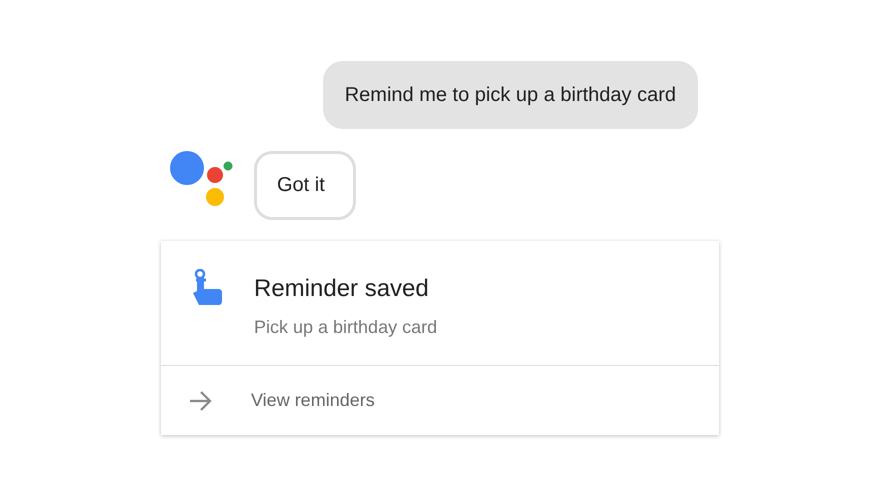 This screenshot has width=879, height=496. What do you see at coordinates (305, 185) in the screenshot?
I see `assistant-reply: Got it` at bounding box center [305, 185].